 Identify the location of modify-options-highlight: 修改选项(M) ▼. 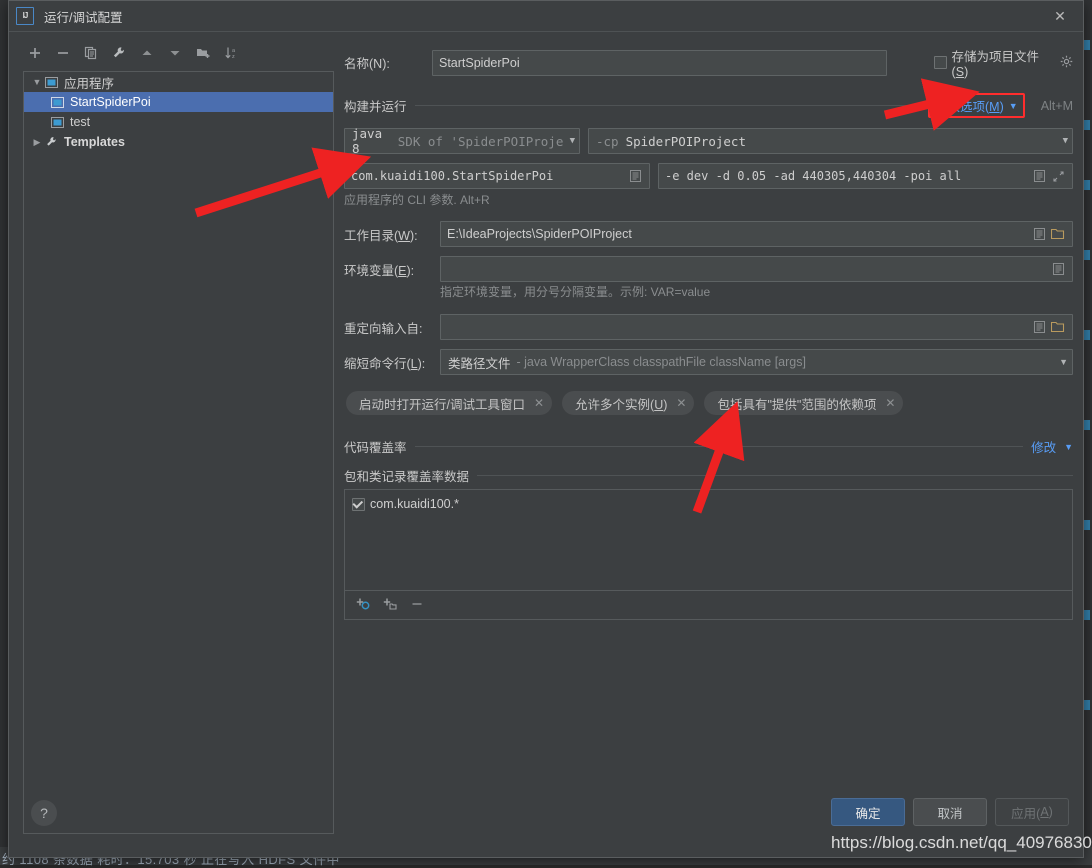
(976, 105).